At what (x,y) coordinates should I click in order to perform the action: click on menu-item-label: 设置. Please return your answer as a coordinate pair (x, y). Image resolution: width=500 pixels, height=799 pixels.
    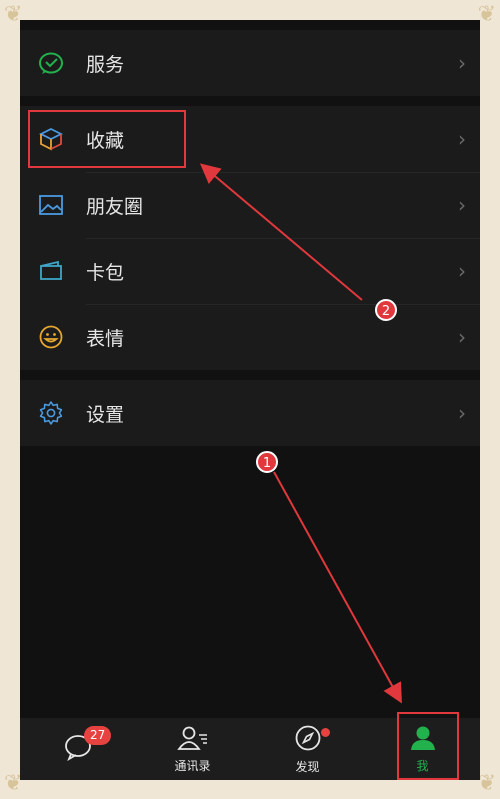
    Looking at the image, I should click on (105, 414).